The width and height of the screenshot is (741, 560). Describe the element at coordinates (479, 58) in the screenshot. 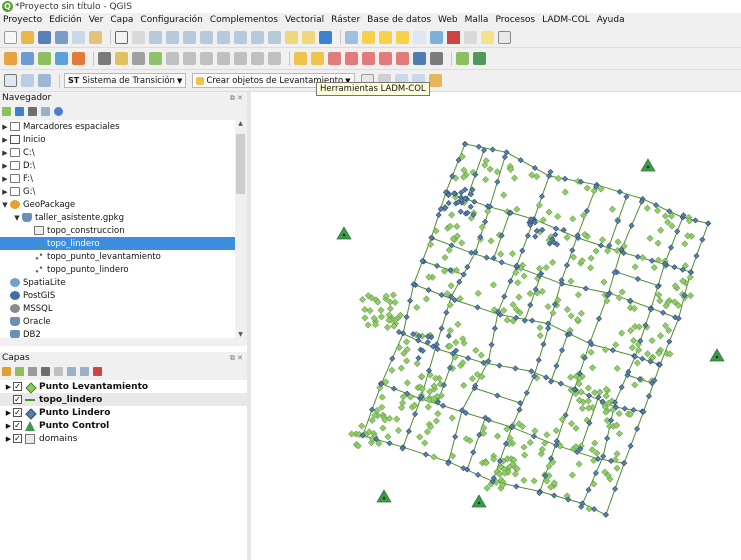

I see `plugin-layer-icon` at that location.